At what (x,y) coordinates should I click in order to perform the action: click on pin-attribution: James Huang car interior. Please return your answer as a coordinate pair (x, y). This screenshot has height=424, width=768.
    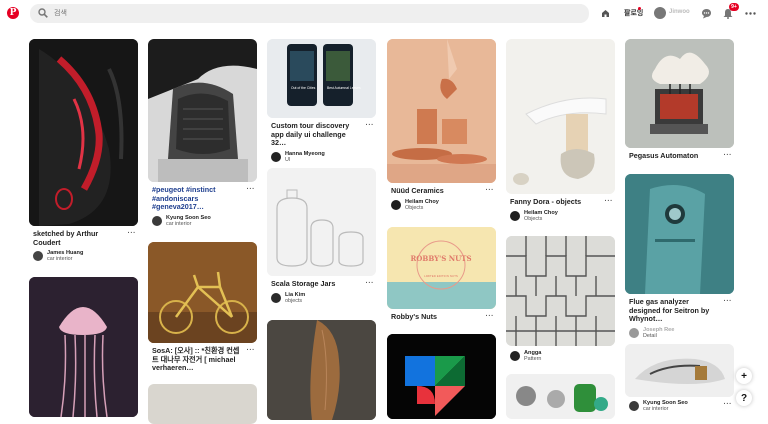
    Looking at the image, I should click on (83, 256).